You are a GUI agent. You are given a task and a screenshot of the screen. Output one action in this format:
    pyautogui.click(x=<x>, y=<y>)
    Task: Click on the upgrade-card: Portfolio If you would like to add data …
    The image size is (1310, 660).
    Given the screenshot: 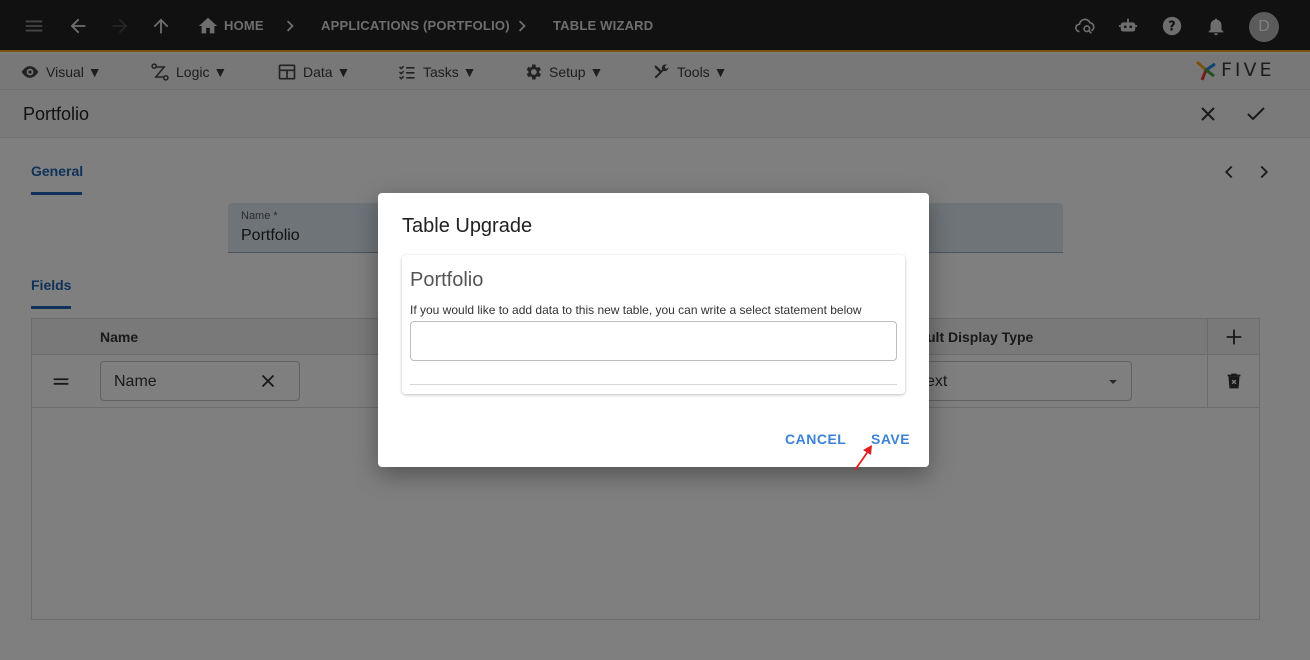 What is the action you would take?
    pyautogui.click(x=653, y=324)
    